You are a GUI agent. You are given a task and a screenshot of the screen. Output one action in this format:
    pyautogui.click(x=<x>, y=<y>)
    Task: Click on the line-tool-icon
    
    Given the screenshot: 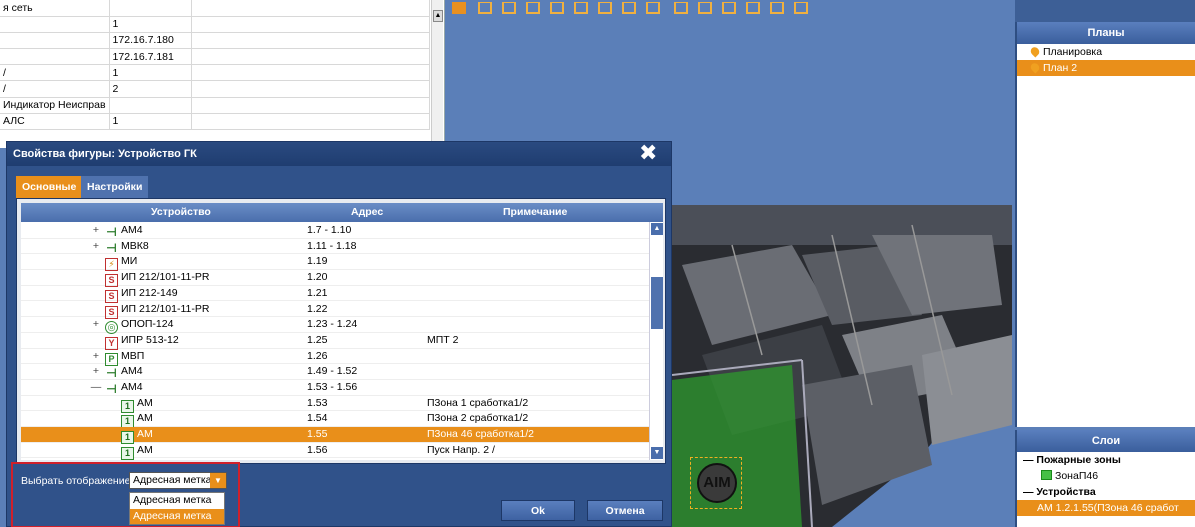 What is the action you would take?
    pyautogui.click(x=681, y=8)
    